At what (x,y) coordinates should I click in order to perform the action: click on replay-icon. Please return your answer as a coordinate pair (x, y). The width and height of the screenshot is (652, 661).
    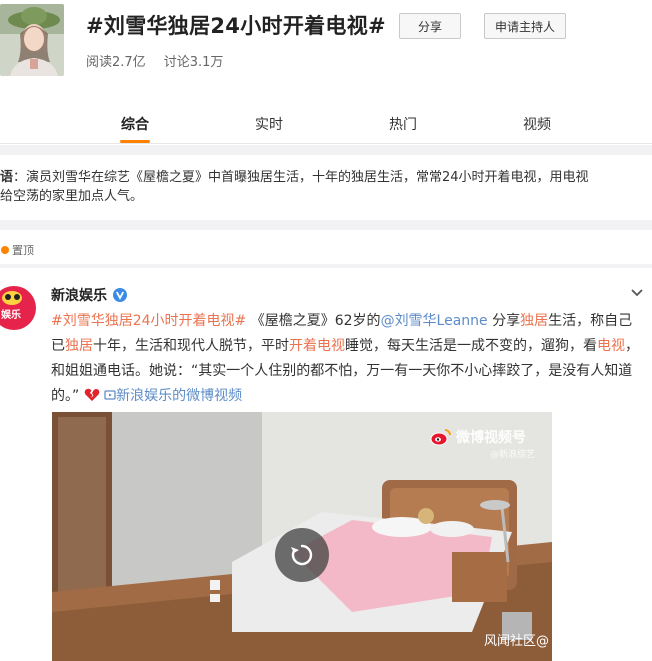
    Looking at the image, I should click on (302, 555).